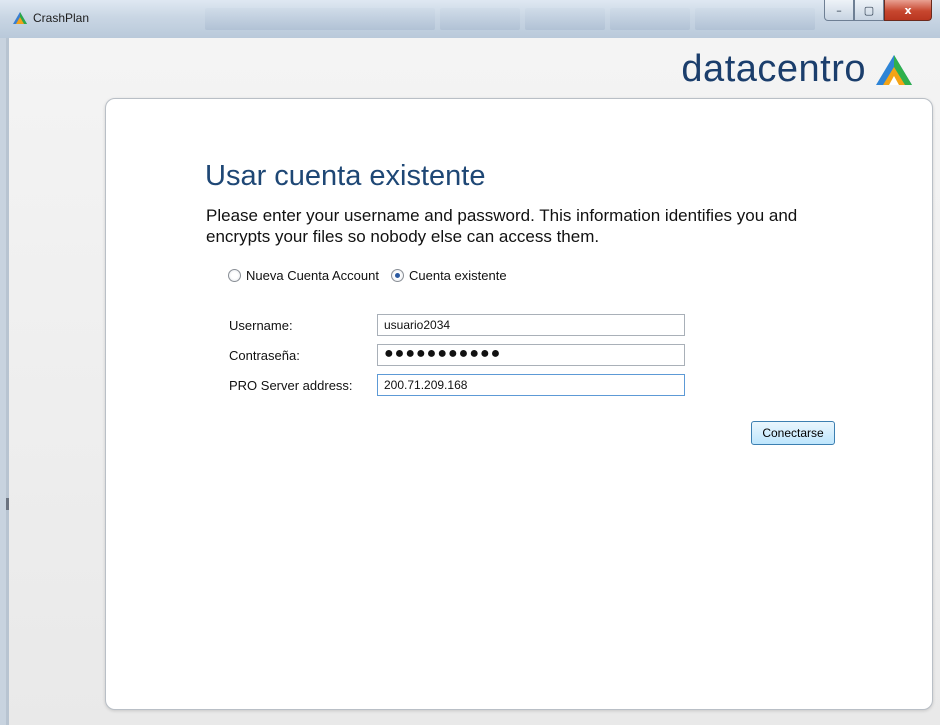 Image resolution: width=940 pixels, height=725 pixels. I want to click on window-titlebar: CrashPlan – ▢ x, so click(470, 19).